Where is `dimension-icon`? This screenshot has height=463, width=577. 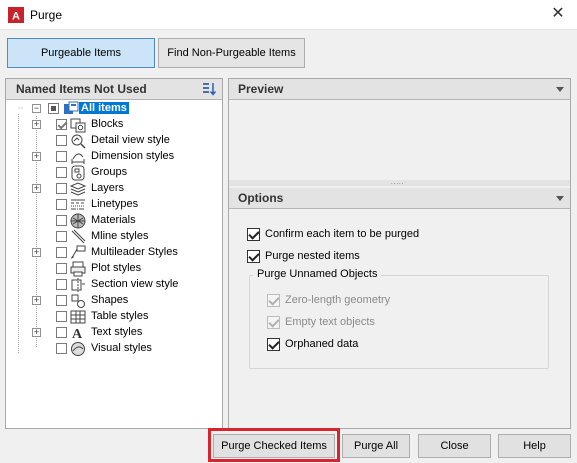 dimension-icon is located at coordinates (78, 158).